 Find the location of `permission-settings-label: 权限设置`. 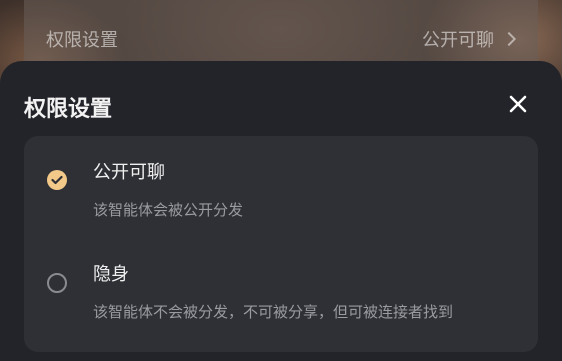

permission-settings-label: 权限设置 is located at coordinates (82, 40).